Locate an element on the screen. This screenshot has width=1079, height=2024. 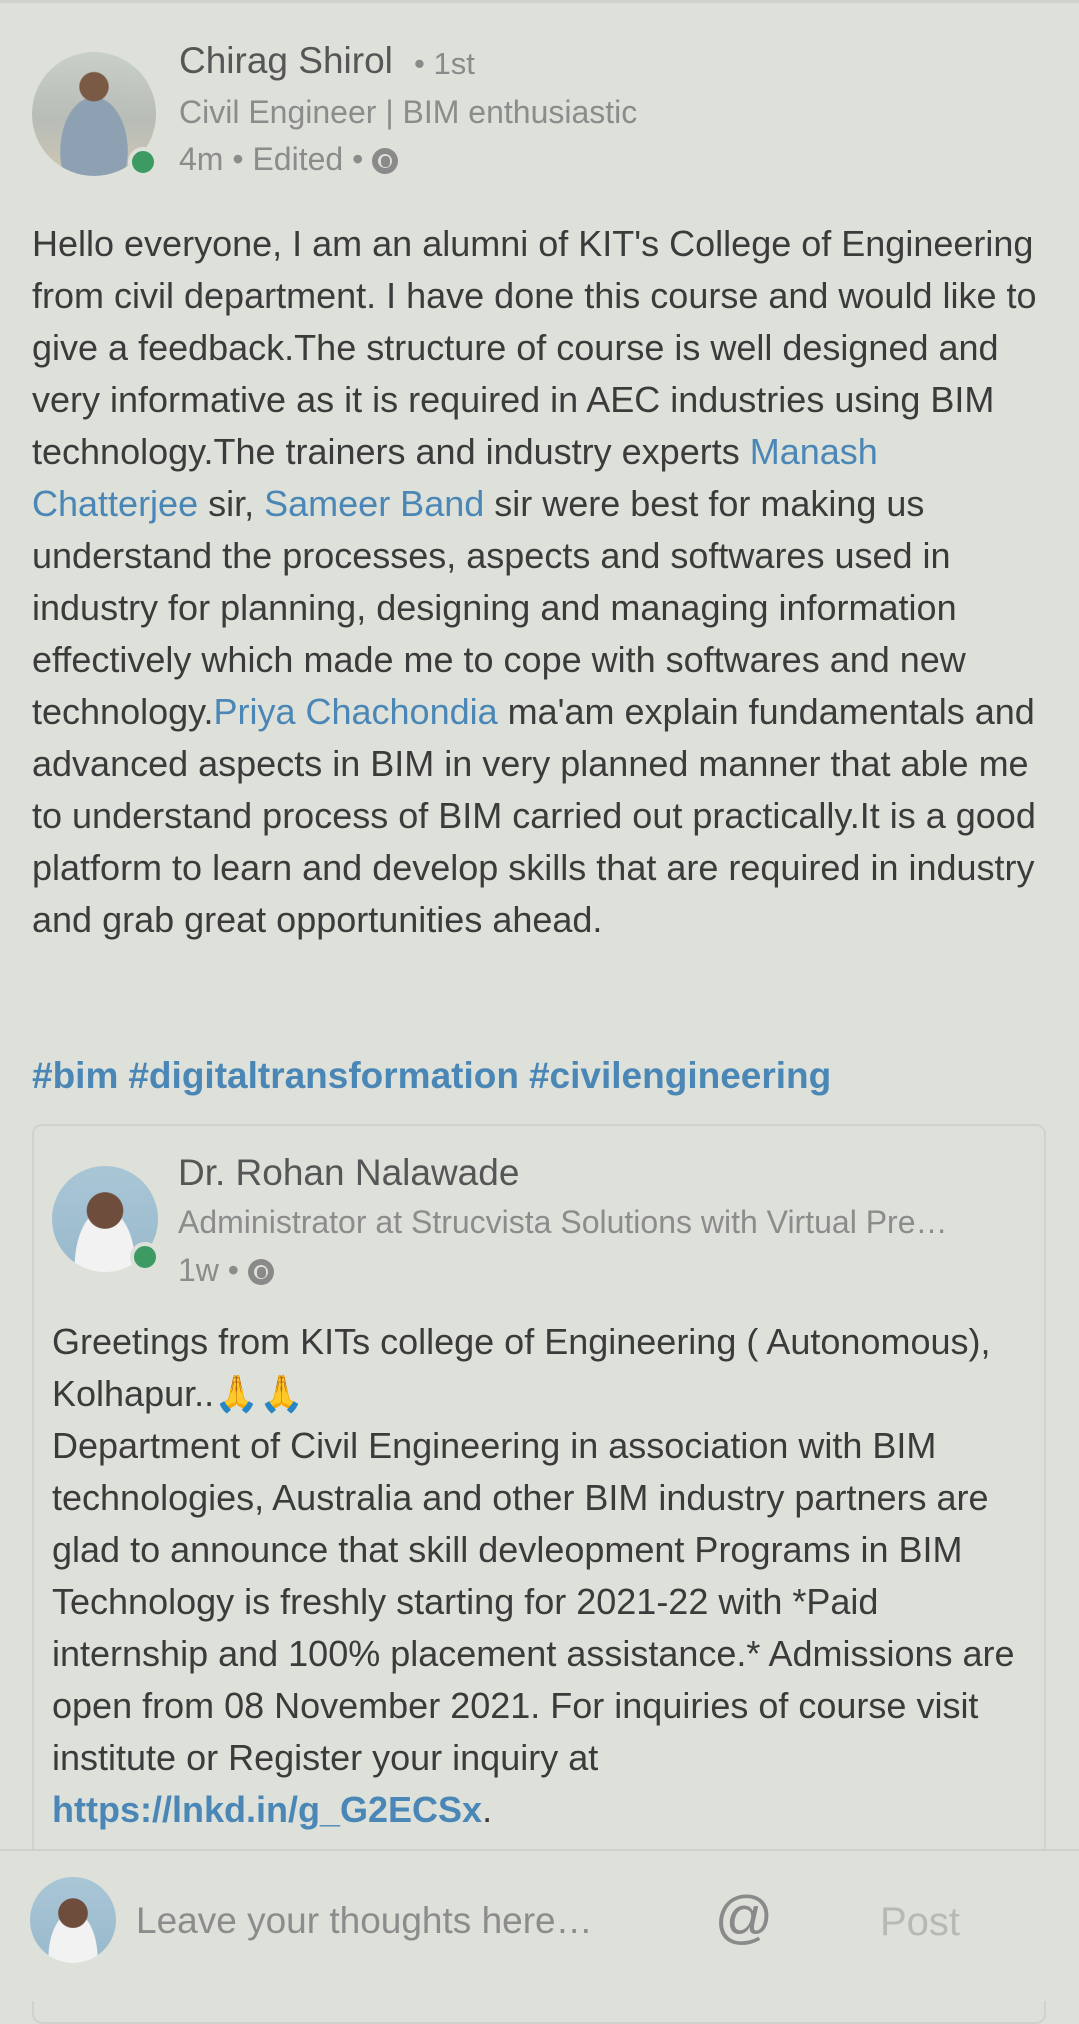
post-timestamp: 4m • Edited • is located at coordinates (271, 159).